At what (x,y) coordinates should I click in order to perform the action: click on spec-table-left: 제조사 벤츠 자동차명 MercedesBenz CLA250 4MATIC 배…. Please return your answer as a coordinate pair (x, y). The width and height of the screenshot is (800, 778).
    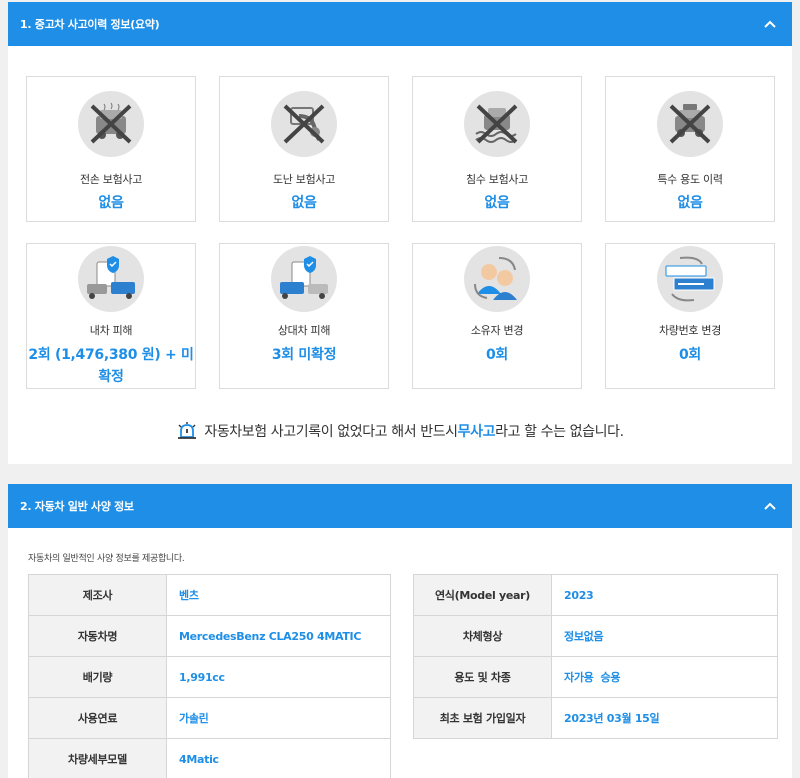
    Looking at the image, I should click on (209, 676).